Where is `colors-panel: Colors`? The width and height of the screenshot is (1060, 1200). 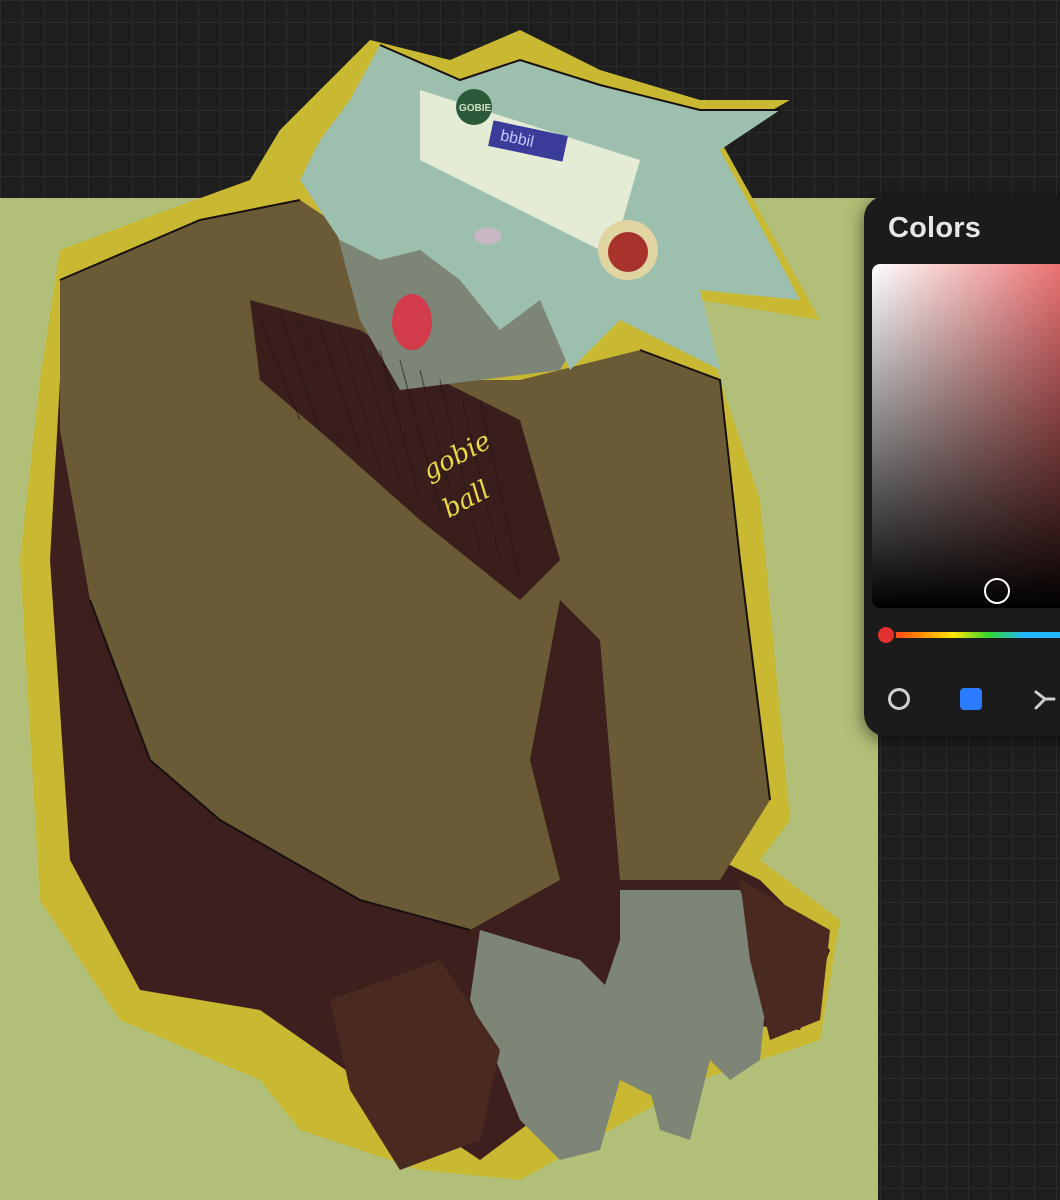
colors-panel: Colors is located at coordinates (962, 466).